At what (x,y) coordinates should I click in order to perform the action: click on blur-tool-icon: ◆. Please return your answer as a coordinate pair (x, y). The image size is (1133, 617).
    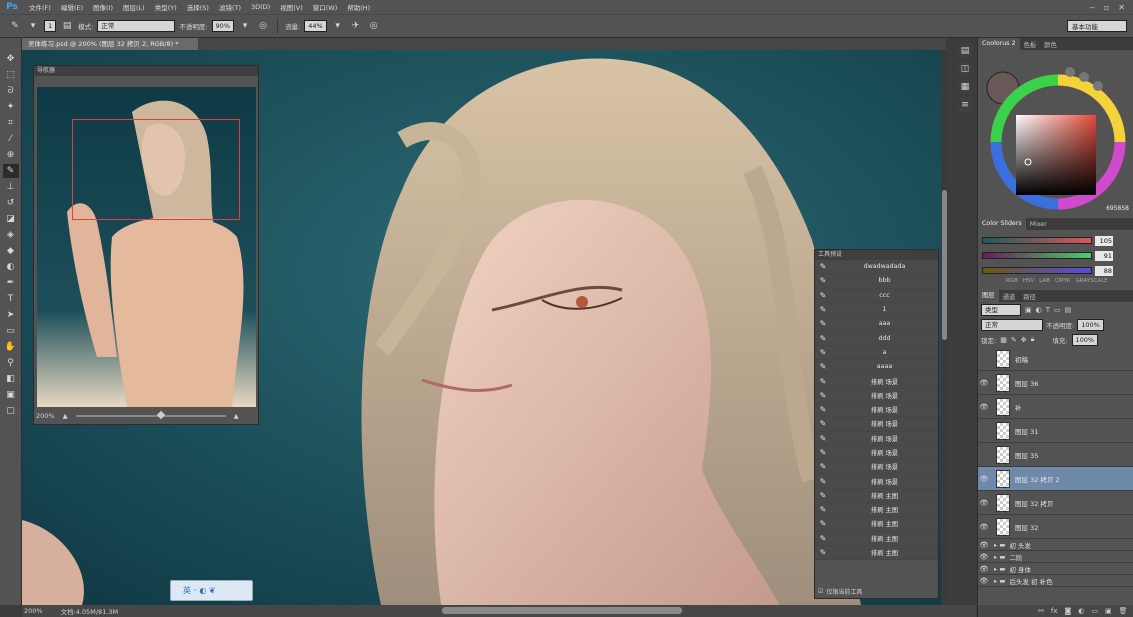
    Looking at the image, I should click on (11, 251).